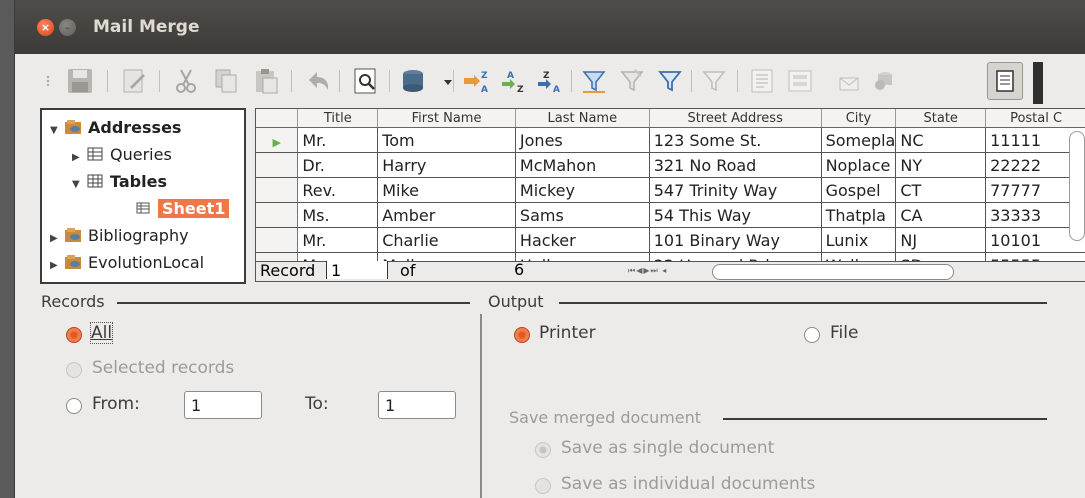 The width and height of the screenshot is (1085, 498). I want to click on cell: Amber, so click(446, 215).